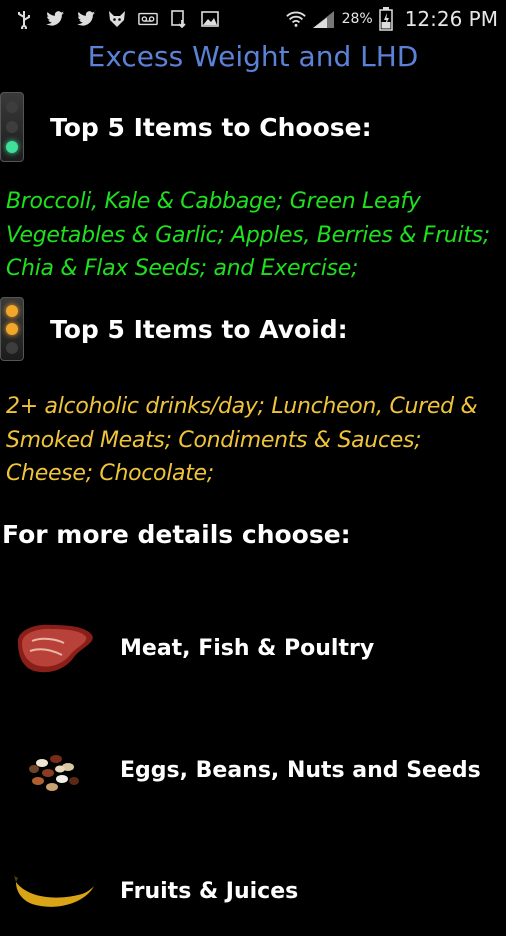  Describe the element at coordinates (295, 19) in the screenshot. I see `wifi-icon` at that location.